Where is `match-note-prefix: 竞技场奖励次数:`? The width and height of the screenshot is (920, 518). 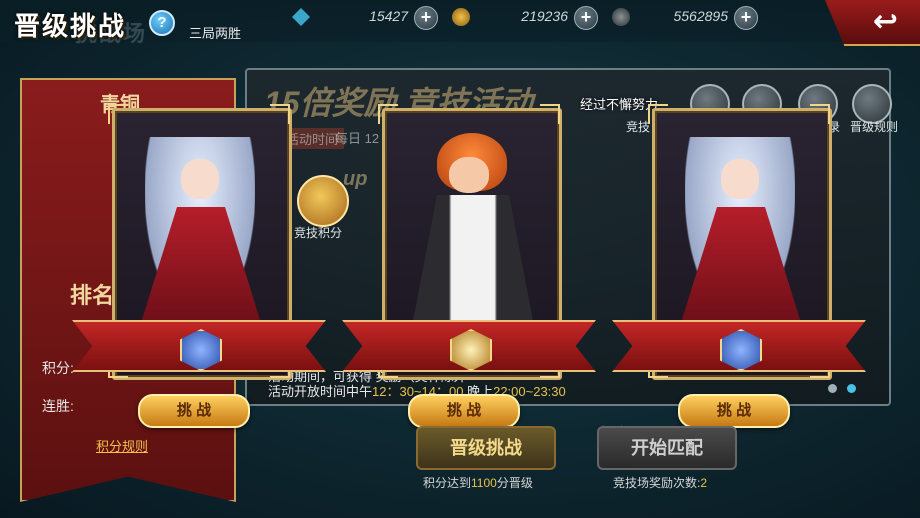 match-note-prefix: 竞技场奖励次数: is located at coordinates (657, 483).